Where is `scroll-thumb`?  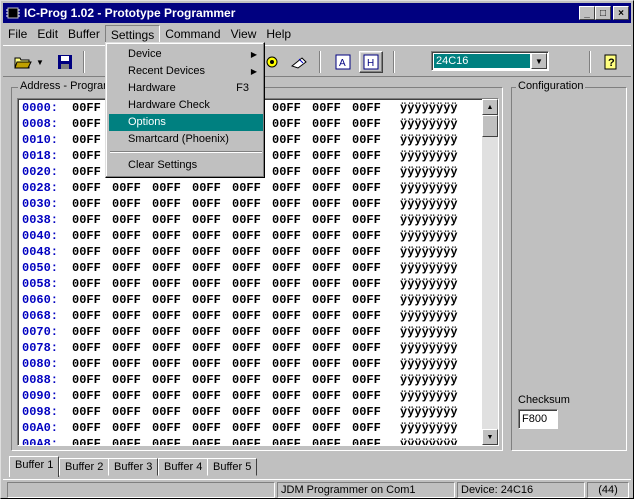
scroll-thumb is located at coordinates (490, 126).